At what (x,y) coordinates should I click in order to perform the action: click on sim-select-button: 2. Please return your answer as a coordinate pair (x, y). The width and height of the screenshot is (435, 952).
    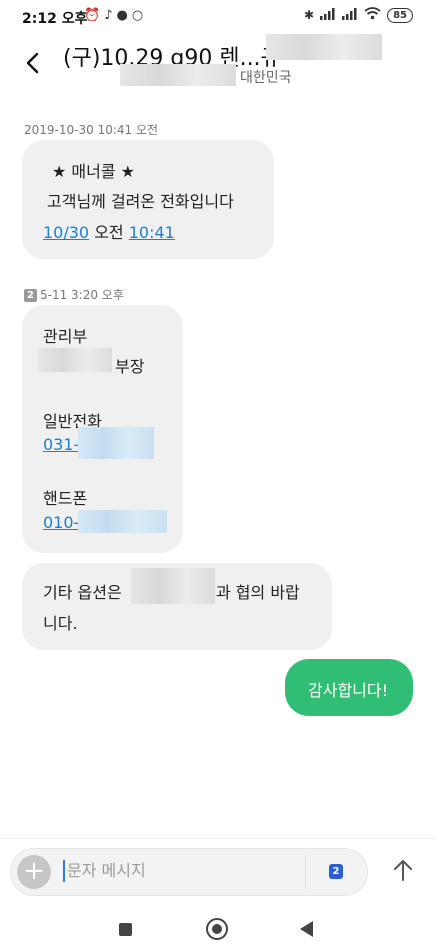
    Looking at the image, I should click on (336, 871).